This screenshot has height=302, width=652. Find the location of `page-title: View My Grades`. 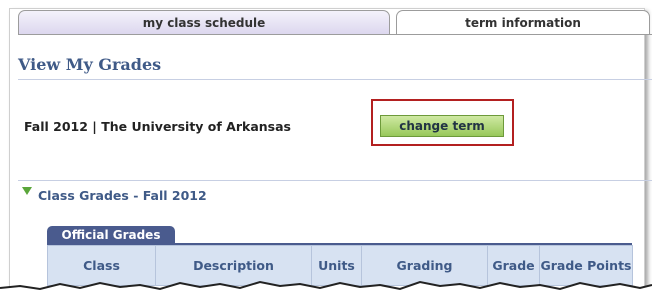

page-title: View My Grades is located at coordinates (90, 64).